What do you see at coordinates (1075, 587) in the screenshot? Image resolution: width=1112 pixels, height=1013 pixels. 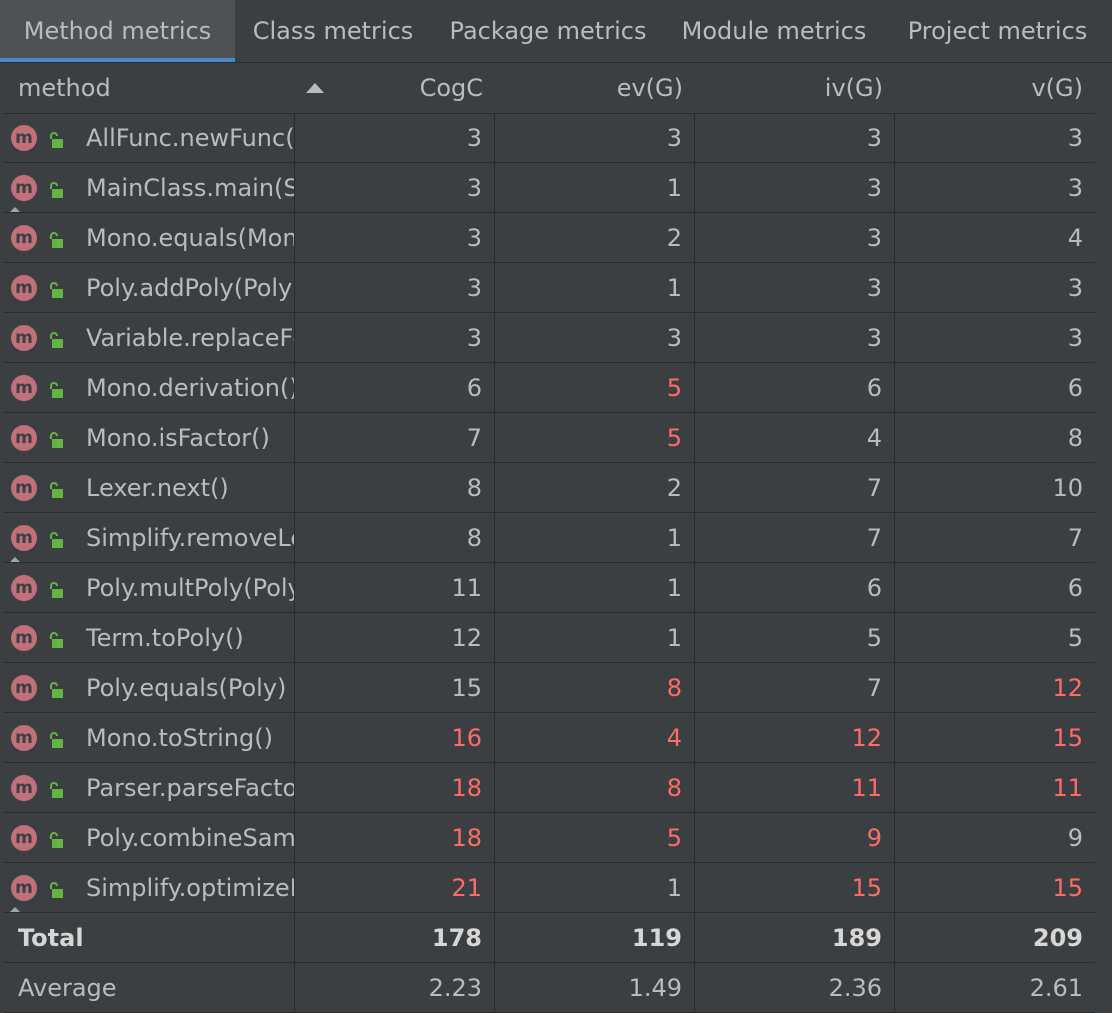 I see `vg-cell: 6` at bounding box center [1075, 587].